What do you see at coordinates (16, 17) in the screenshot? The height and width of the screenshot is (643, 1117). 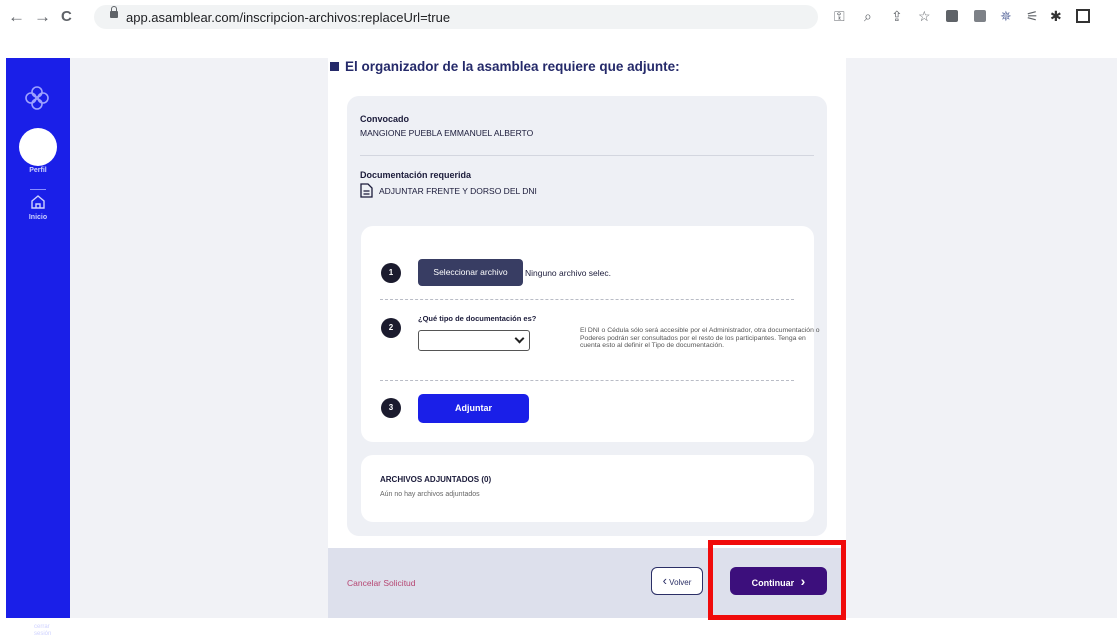 I see `back-arrow-icon: ←` at bounding box center [16, 17].